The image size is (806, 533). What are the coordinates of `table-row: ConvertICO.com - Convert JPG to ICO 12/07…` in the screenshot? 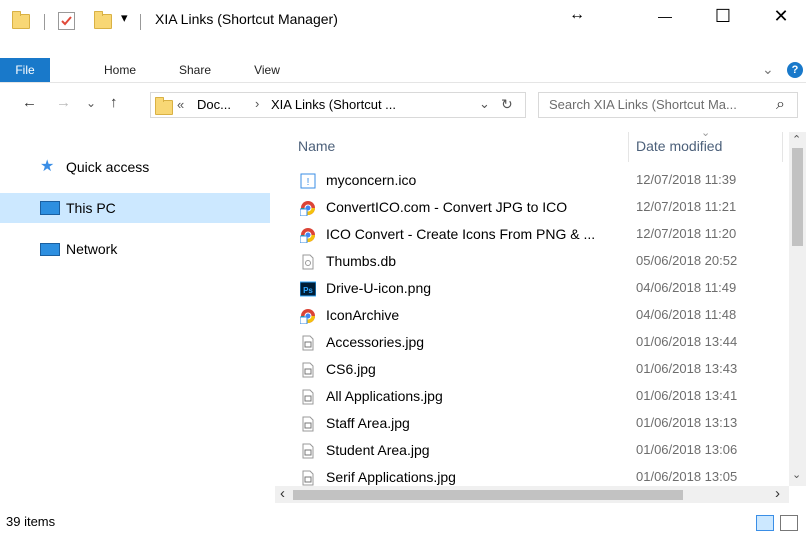 It's located at (539, 208).